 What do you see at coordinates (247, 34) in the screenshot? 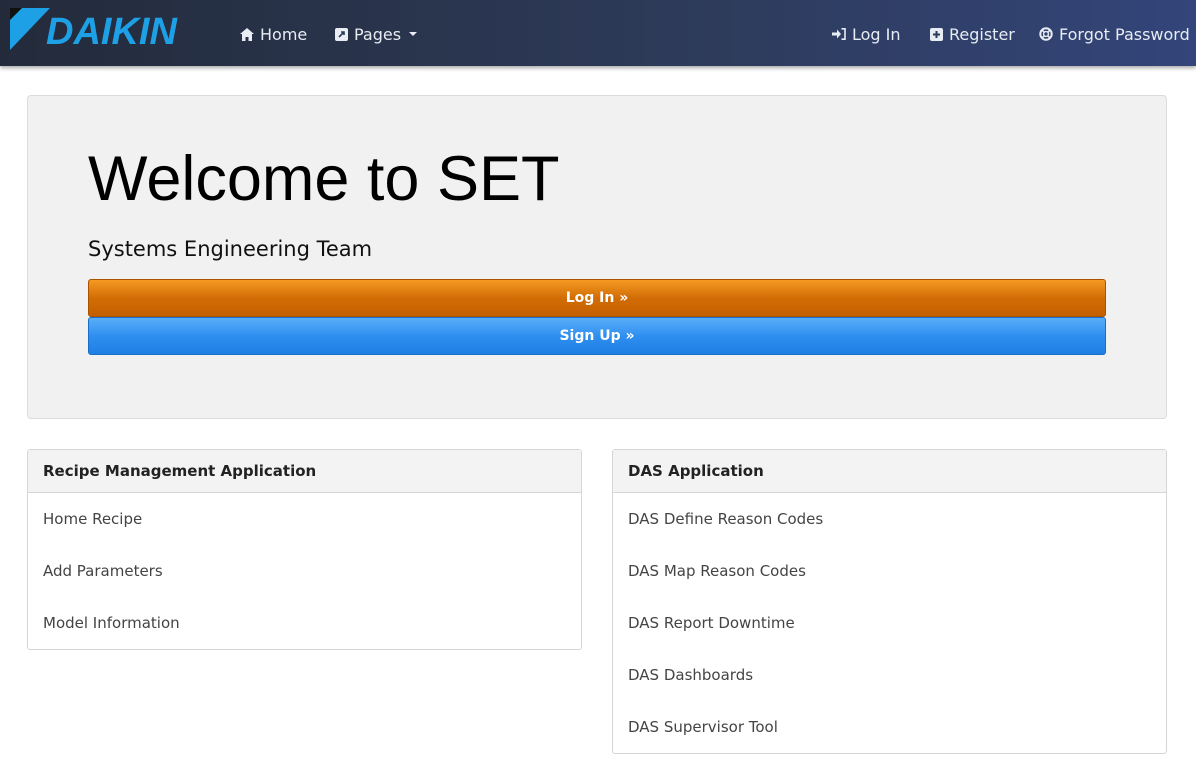
I see `home-icon` at bounding box center [247, 34].